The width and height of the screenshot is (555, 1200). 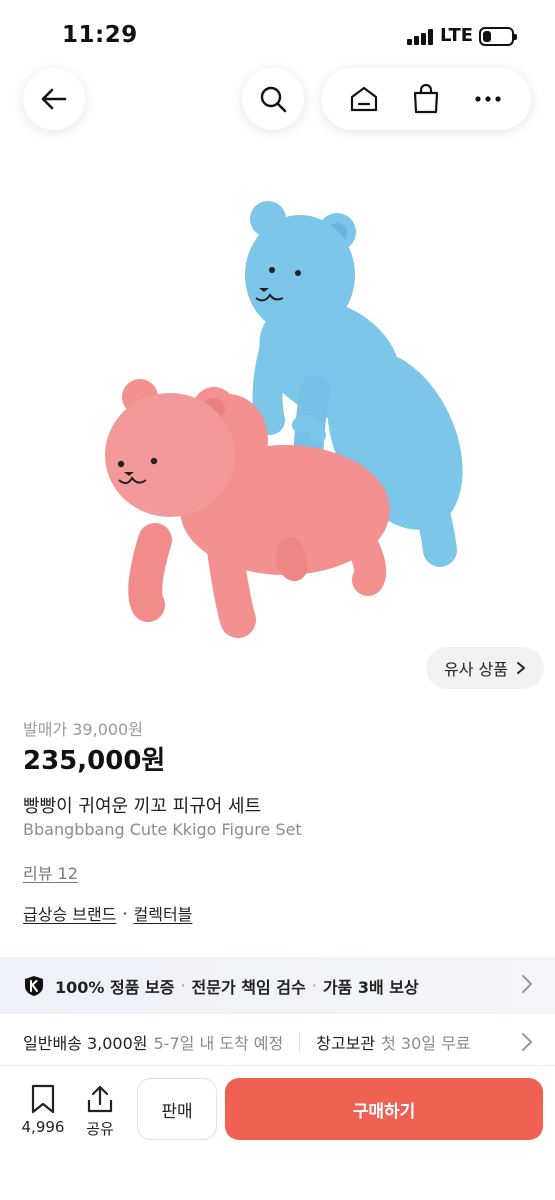 I want to click on similar-products-button: 유사 상품, so click(x=485, y=668).